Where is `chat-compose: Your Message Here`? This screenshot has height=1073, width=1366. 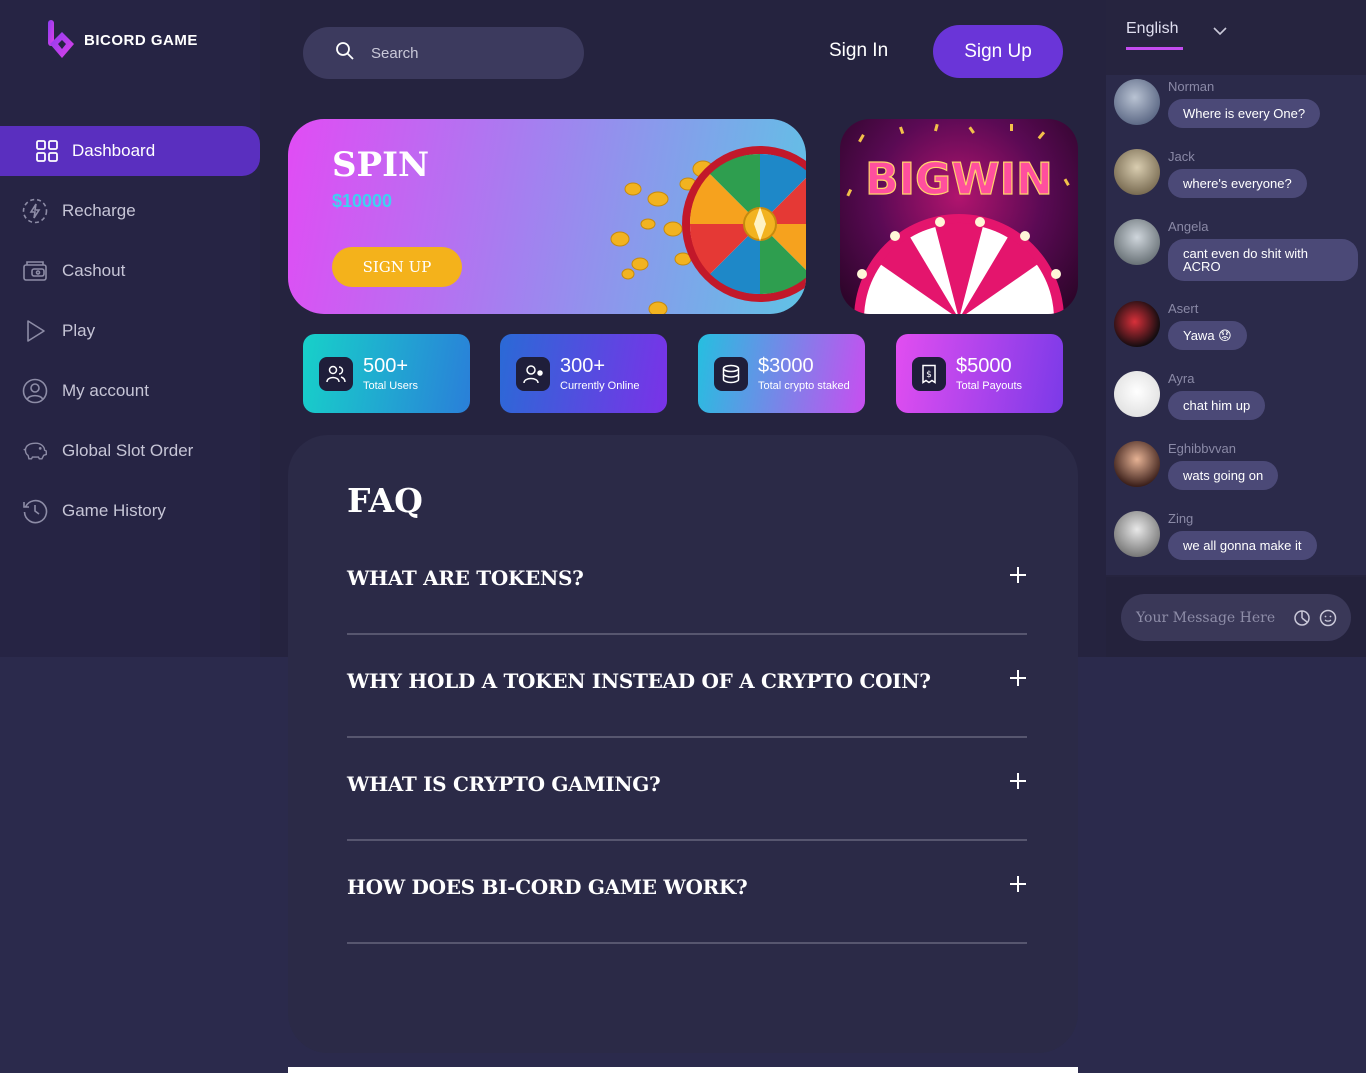 chat-compose: Your Message Here is located at coordinates (1236, 617).